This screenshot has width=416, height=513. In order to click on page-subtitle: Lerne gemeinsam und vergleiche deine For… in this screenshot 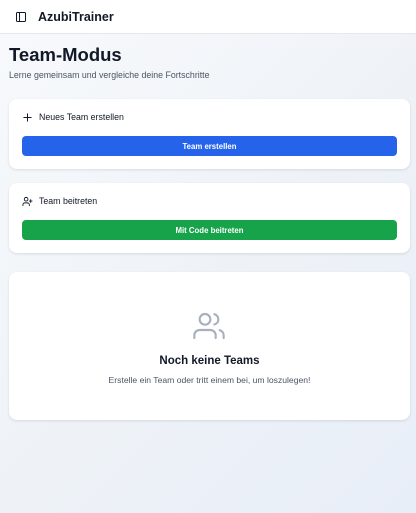, I will do `click(109, 75)`.